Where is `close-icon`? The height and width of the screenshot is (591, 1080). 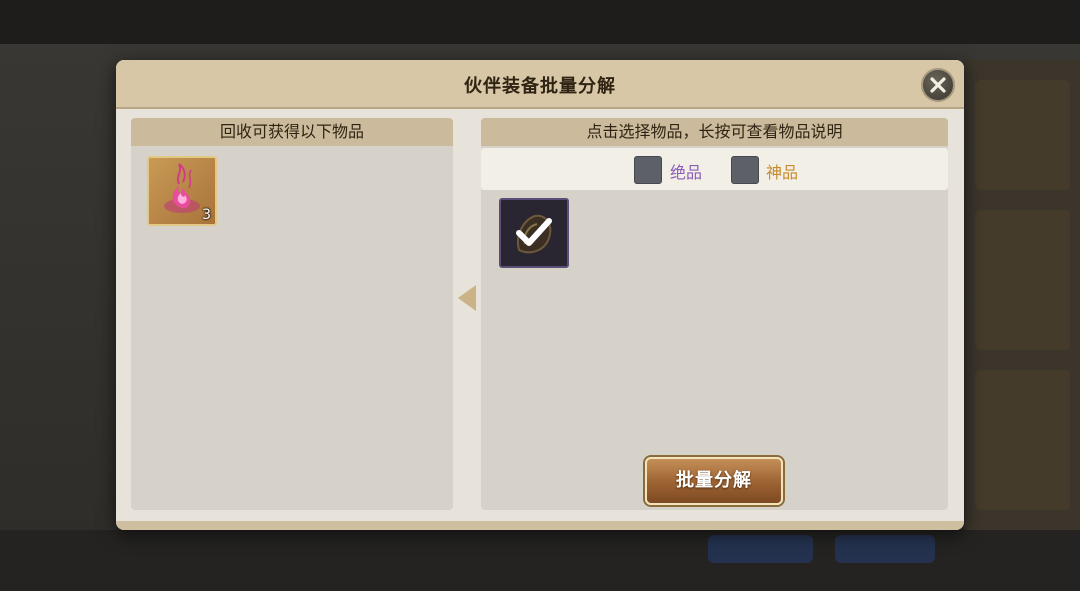 close-icon is located at coordinates (938, 85).